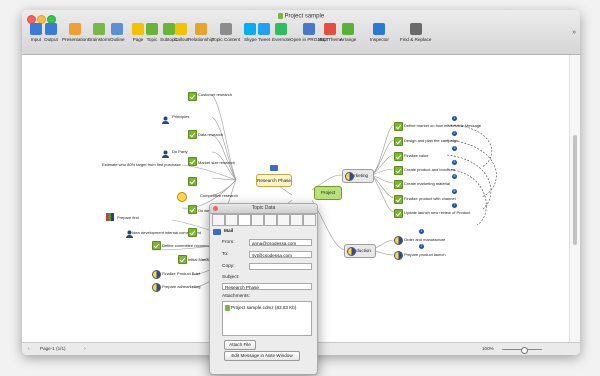  Describe the element at coordinates (280, 254) in the screenshot. I see `to-field: svt@csodessa.com` at that location.